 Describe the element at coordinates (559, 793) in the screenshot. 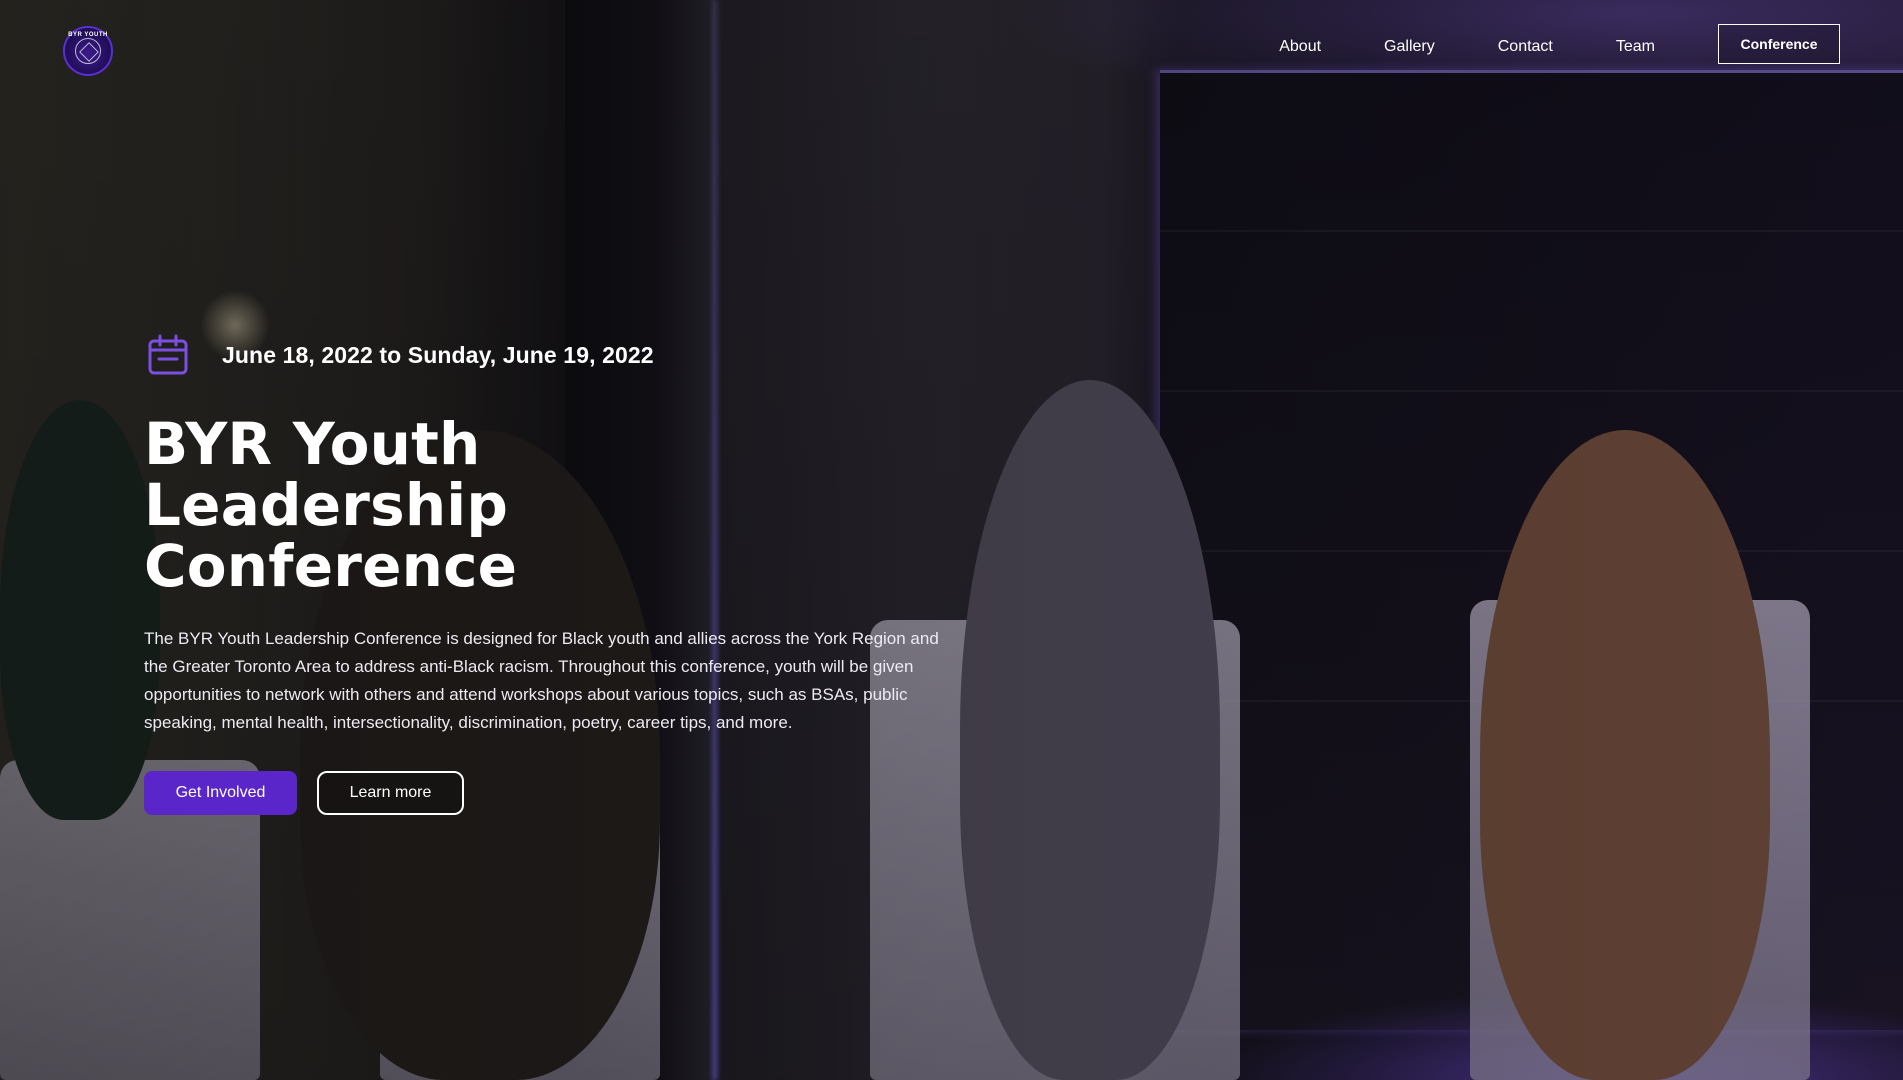

I see `hero-actions: Get Involved Learn more` at that location.